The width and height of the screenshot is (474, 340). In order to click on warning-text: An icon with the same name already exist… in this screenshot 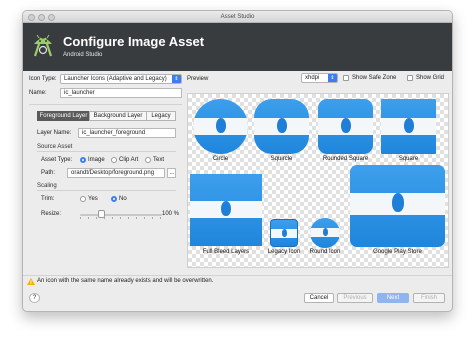, I will do `click(125, 281)`.